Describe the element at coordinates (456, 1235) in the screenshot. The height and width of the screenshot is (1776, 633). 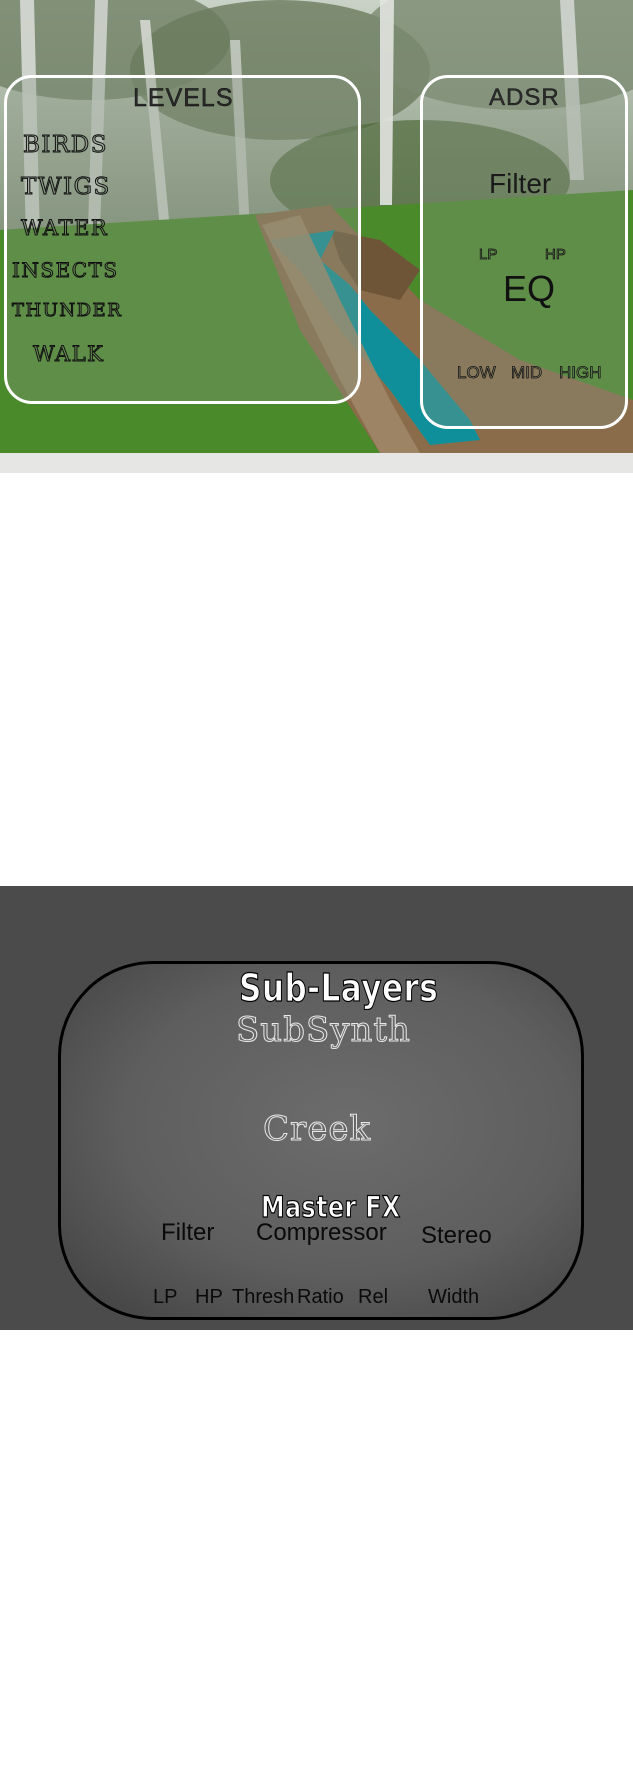
I see `fx-stereo-section: Stereo` at that location.